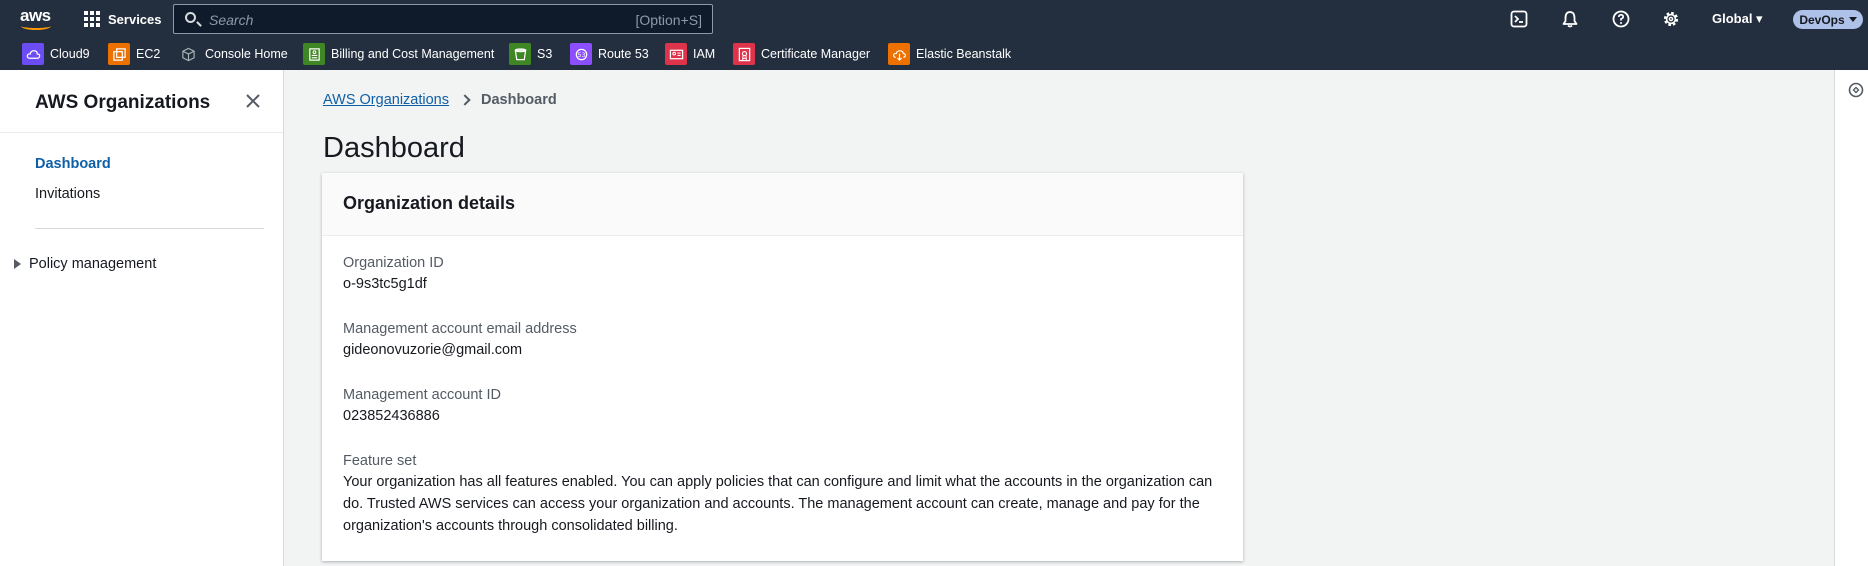 This screenshot has height=566, width=1868. I want to click on services-label: Services, so click(135, 19).